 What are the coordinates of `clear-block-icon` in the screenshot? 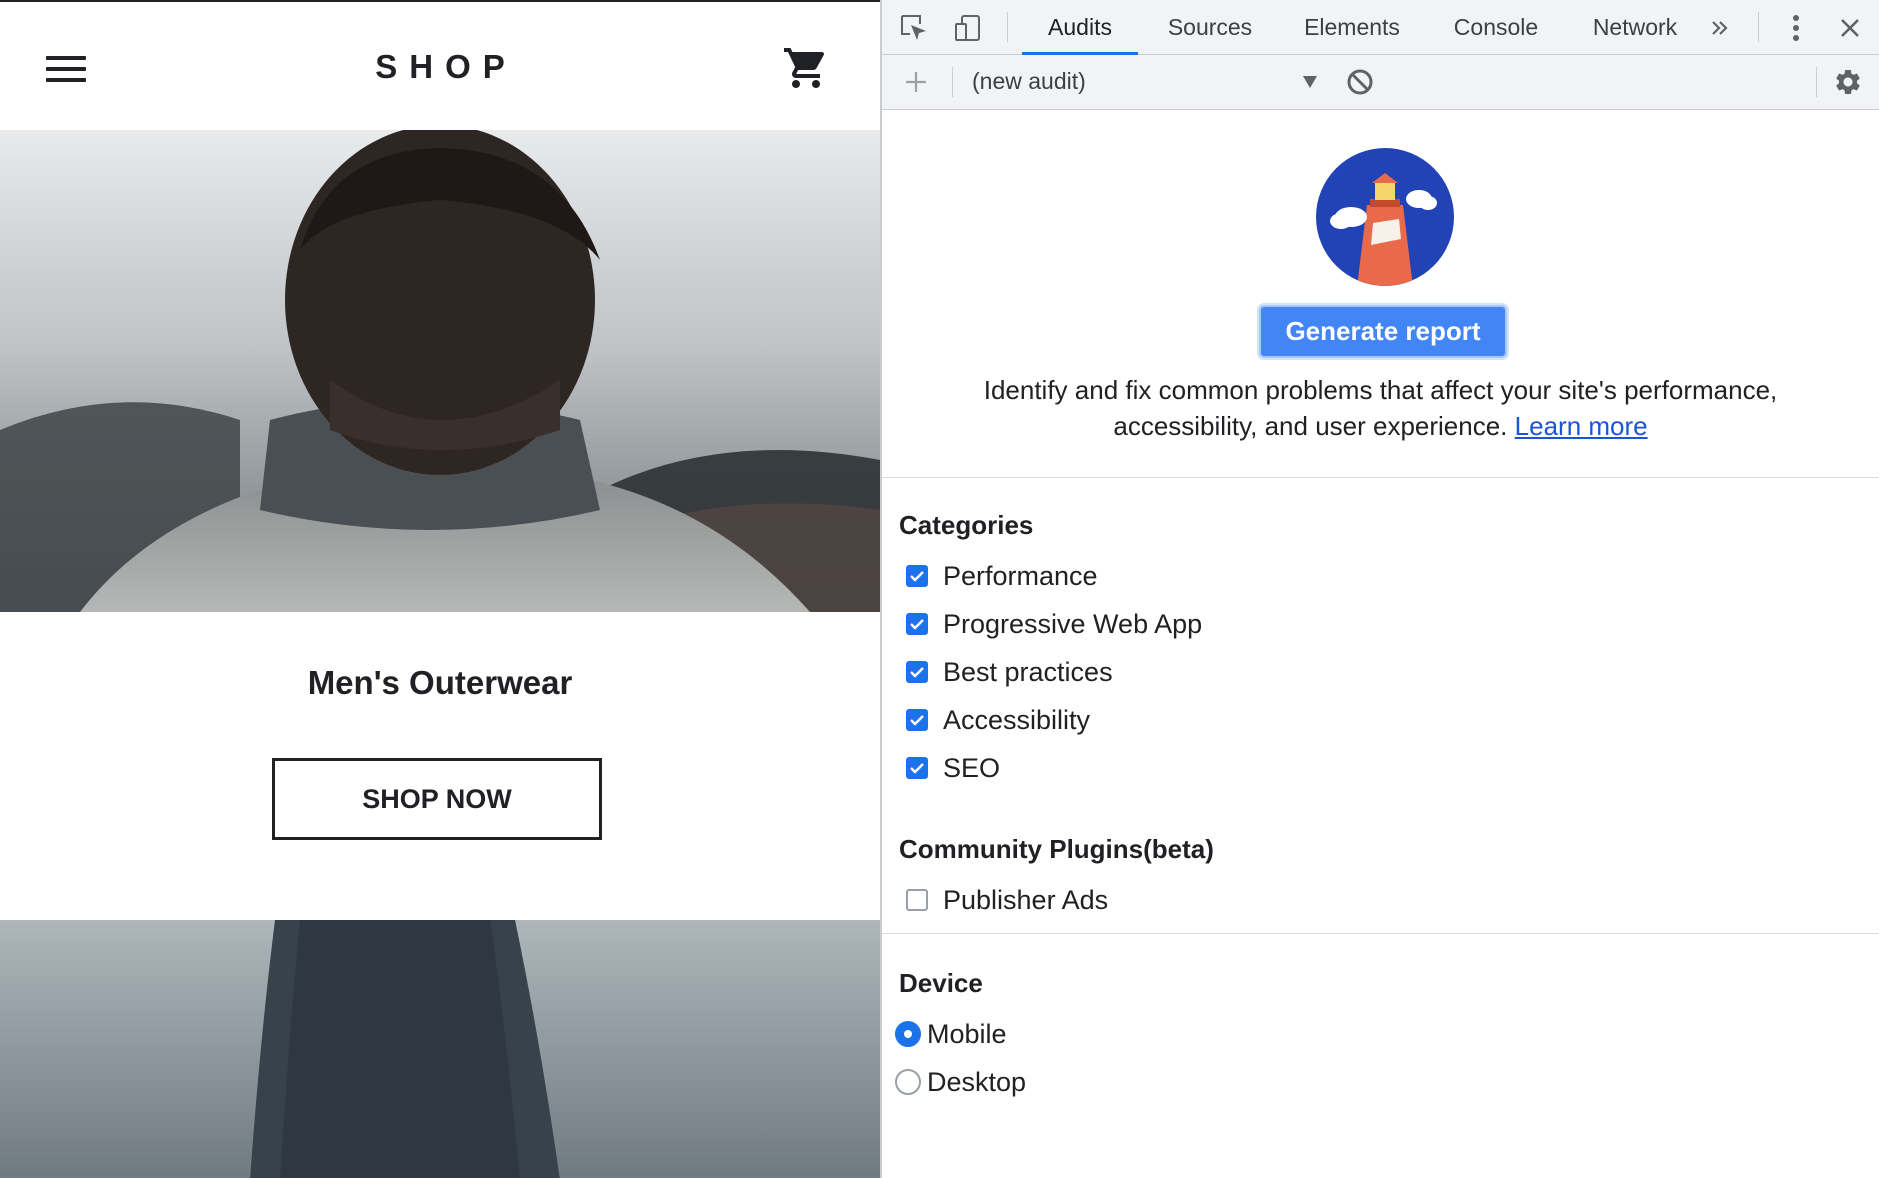 It's located at (1360, 82).